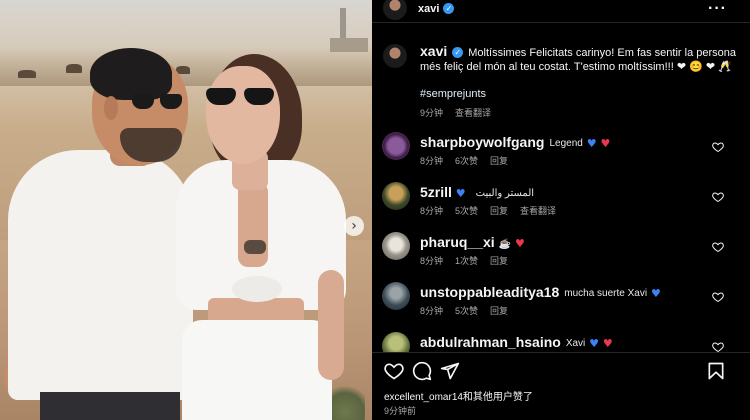  I want to click on post-action-bar, so click(561, 369).